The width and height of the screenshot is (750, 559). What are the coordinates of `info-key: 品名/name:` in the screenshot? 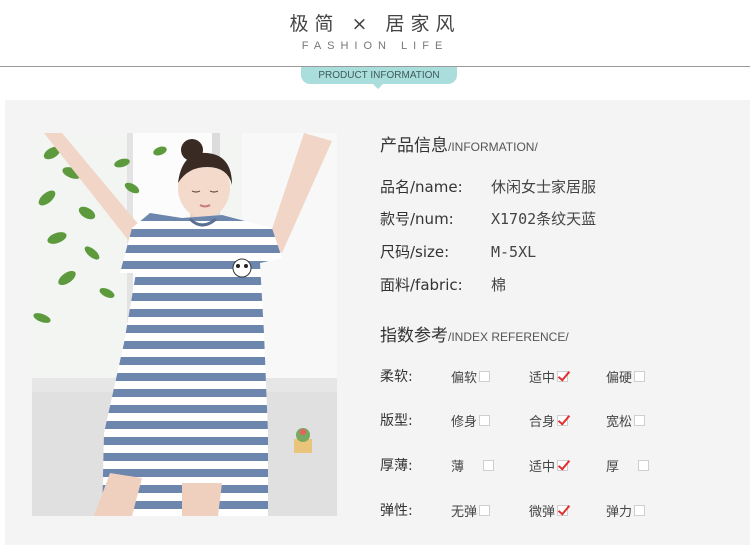 It's located at (421, 187).